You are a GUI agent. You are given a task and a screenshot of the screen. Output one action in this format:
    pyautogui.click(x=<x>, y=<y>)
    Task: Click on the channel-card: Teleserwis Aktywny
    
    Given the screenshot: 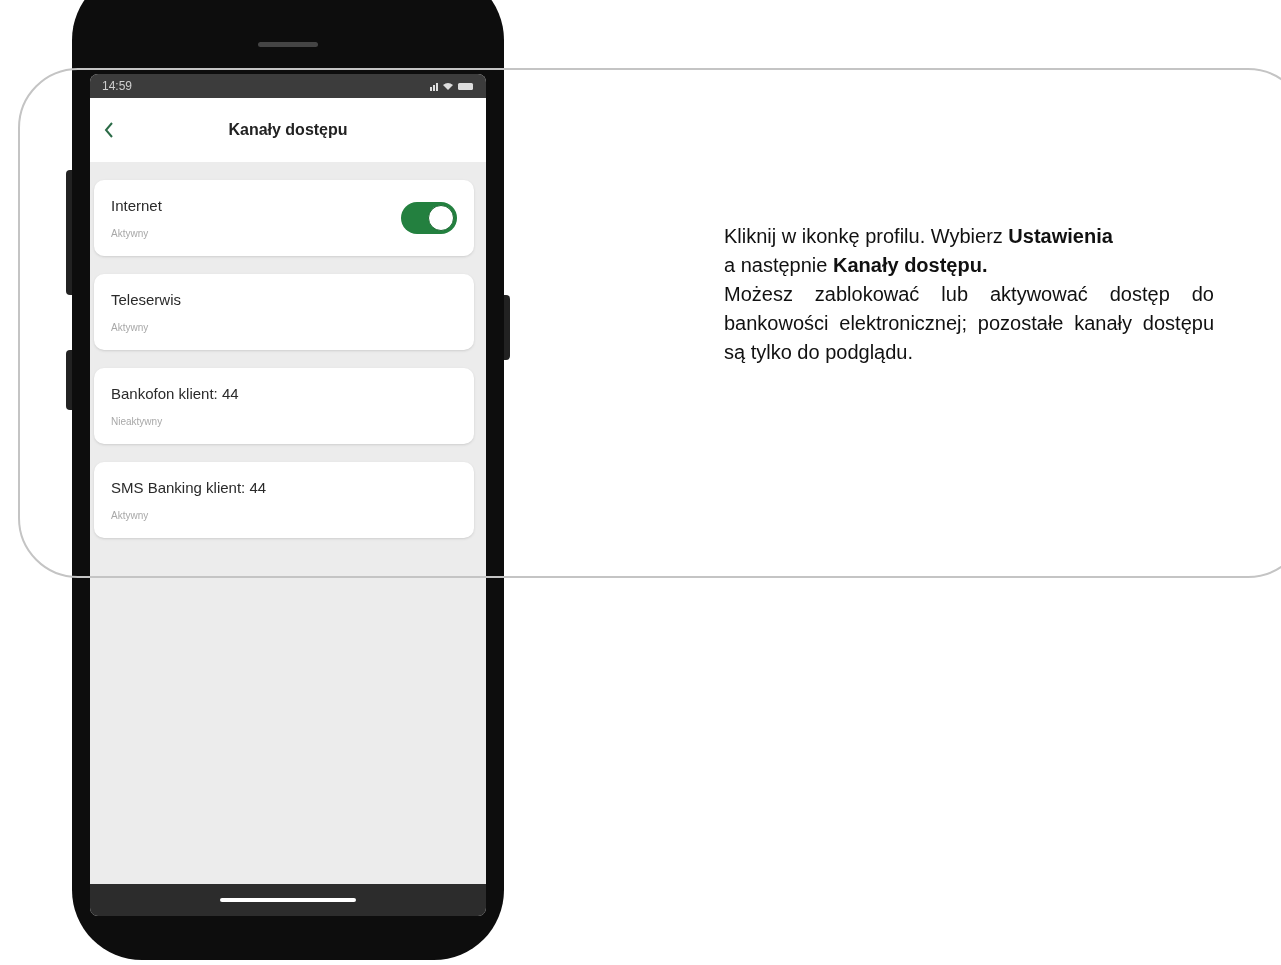 What is the action you would take?
    pyautogui.click(x=284, y=312)
    